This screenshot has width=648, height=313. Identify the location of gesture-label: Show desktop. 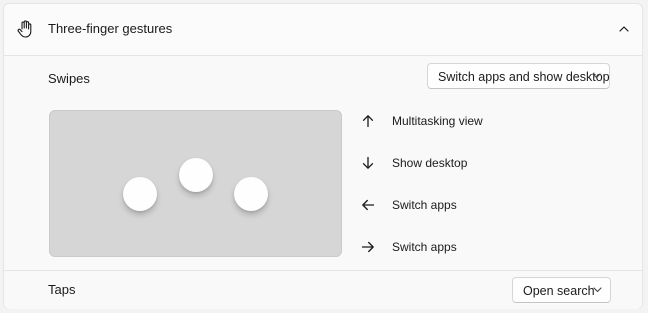
(430, 163).